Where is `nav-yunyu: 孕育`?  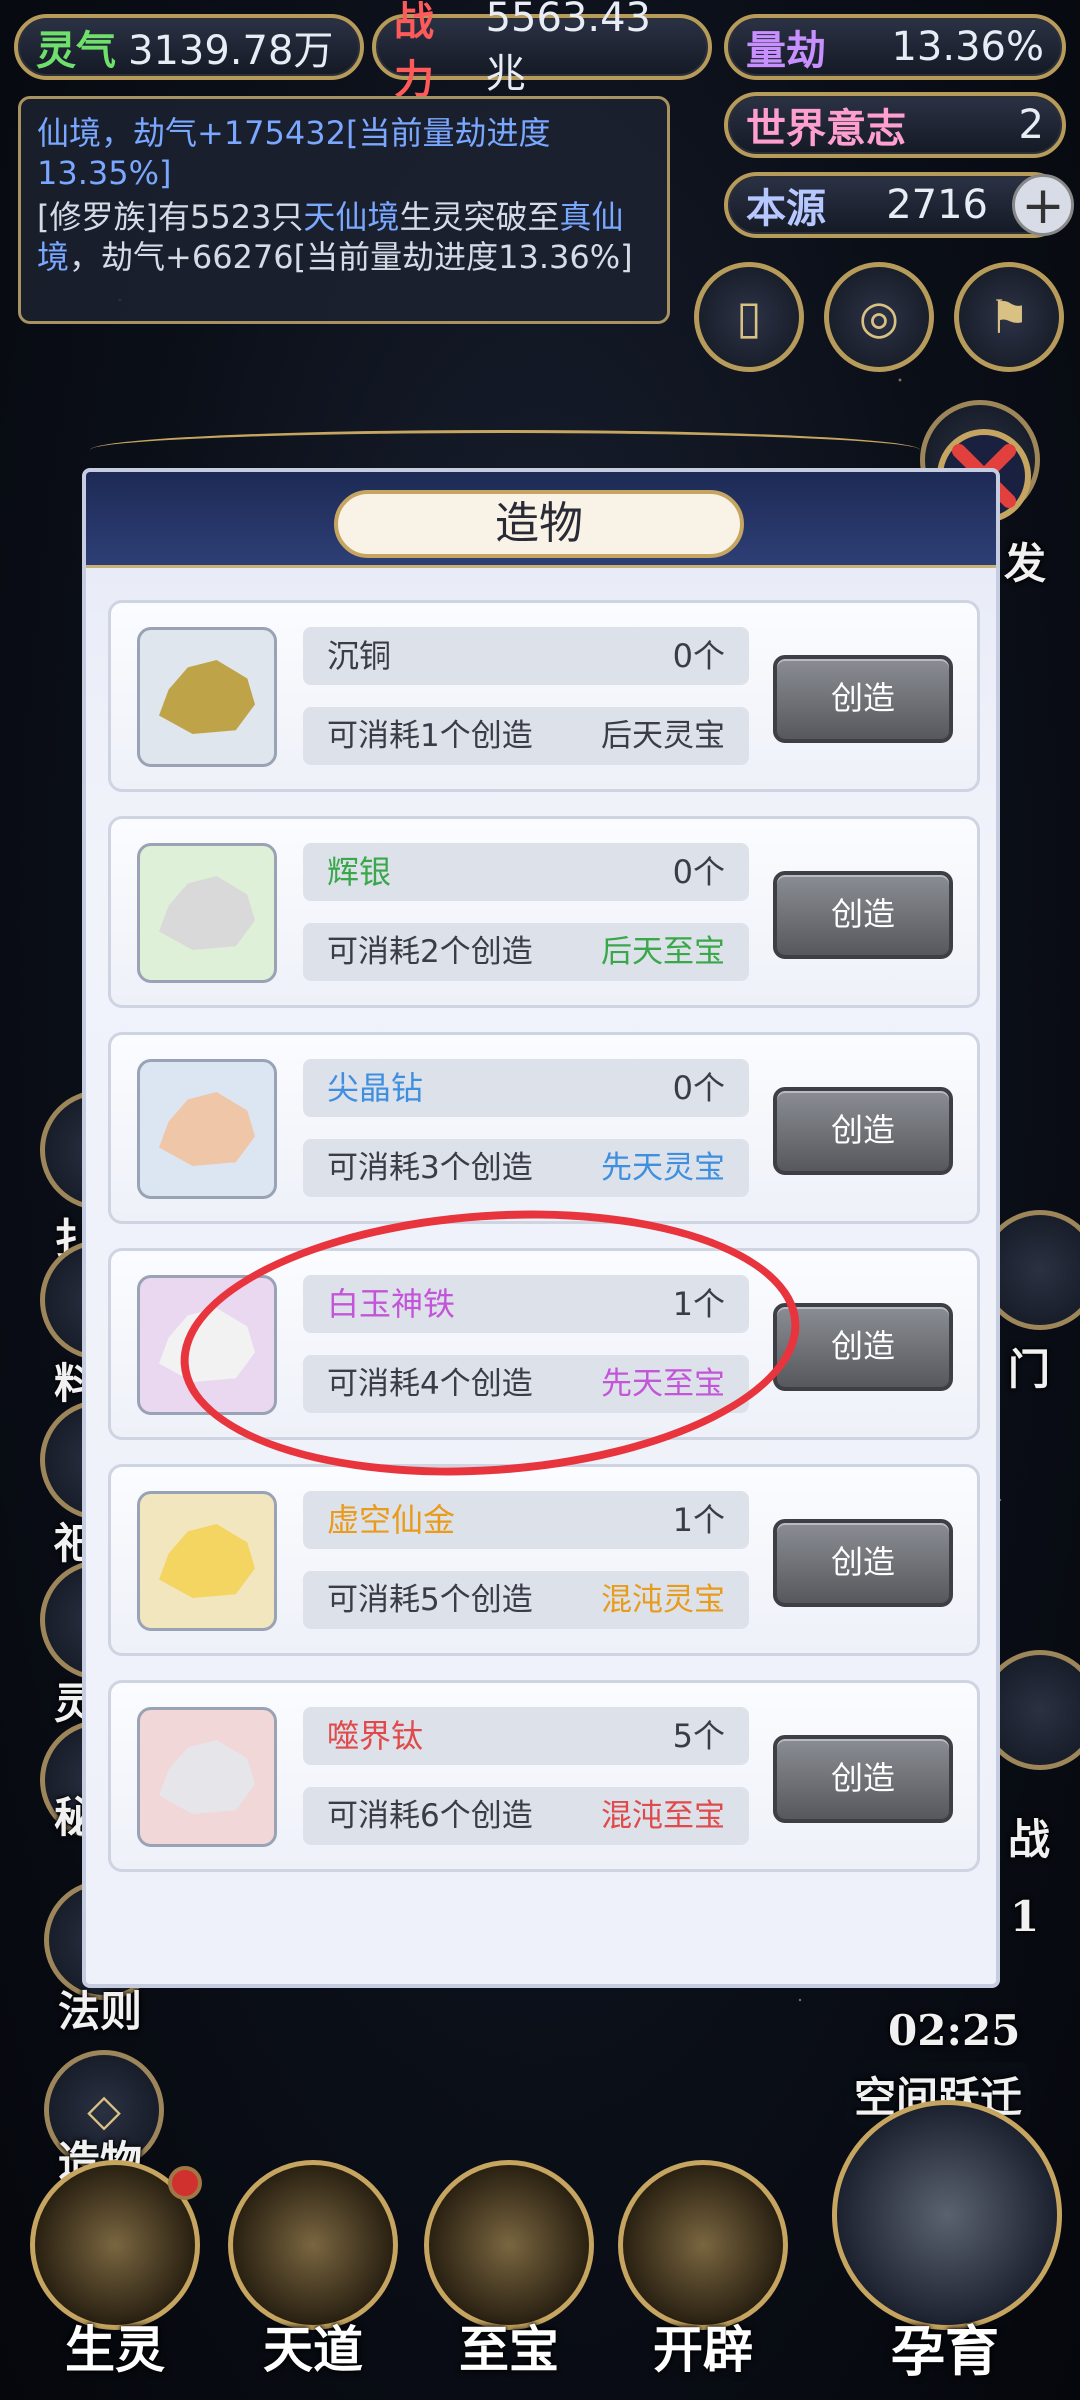
nav-yunyu: 孕育 is located at coordinates (945, 2250).